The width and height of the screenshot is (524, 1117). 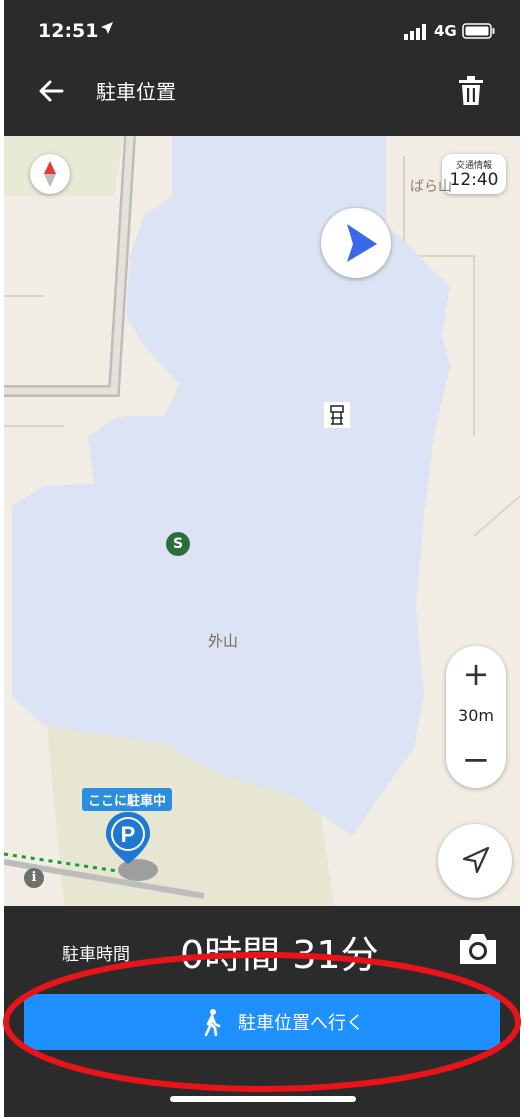 I want to click on trash-icon, so click(x=471, y=91).